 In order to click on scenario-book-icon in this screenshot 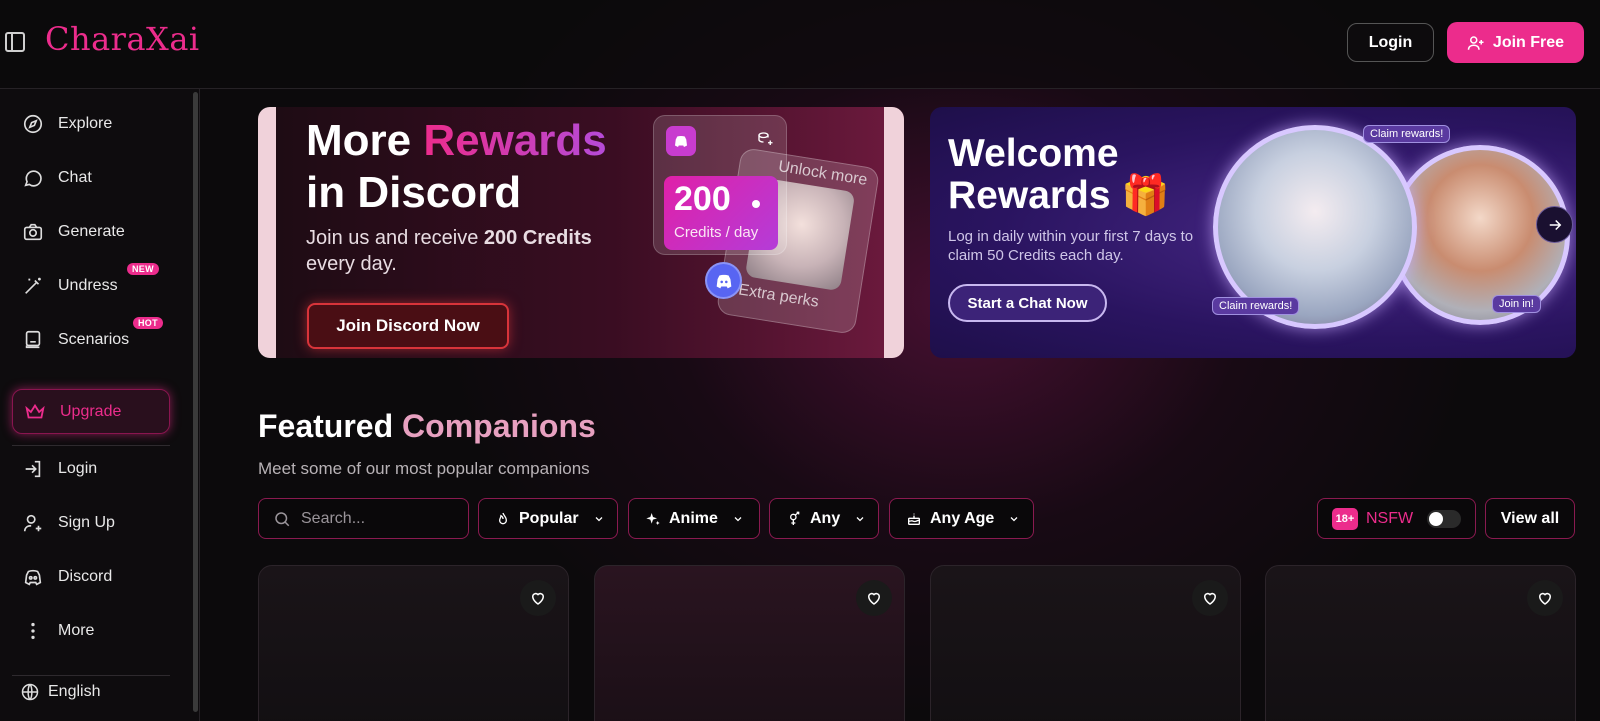, I will do `click(33, 339)`.